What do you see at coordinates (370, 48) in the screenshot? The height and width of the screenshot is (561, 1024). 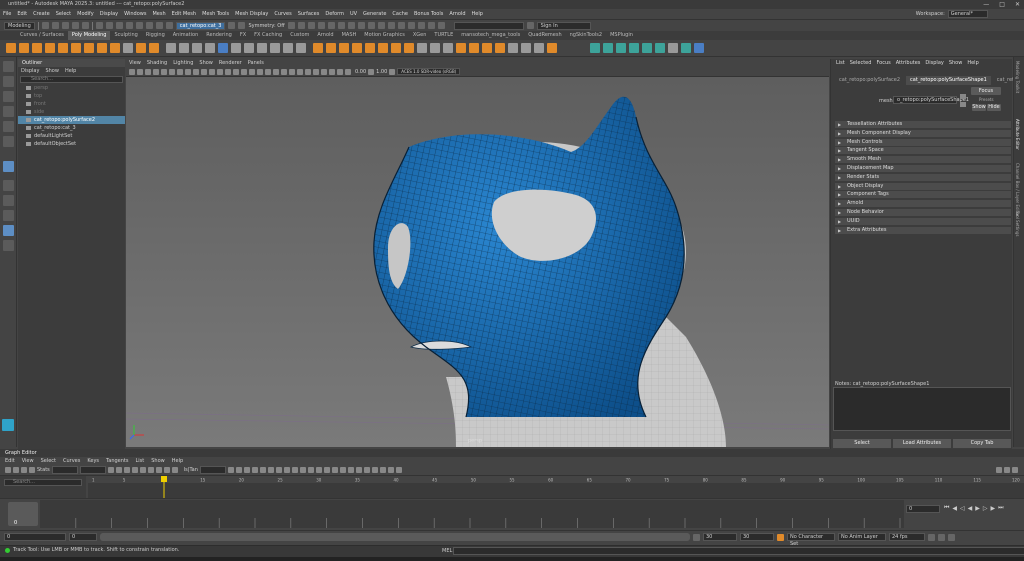 I see `edge-loop-icon` at bounding box center [370, 48].